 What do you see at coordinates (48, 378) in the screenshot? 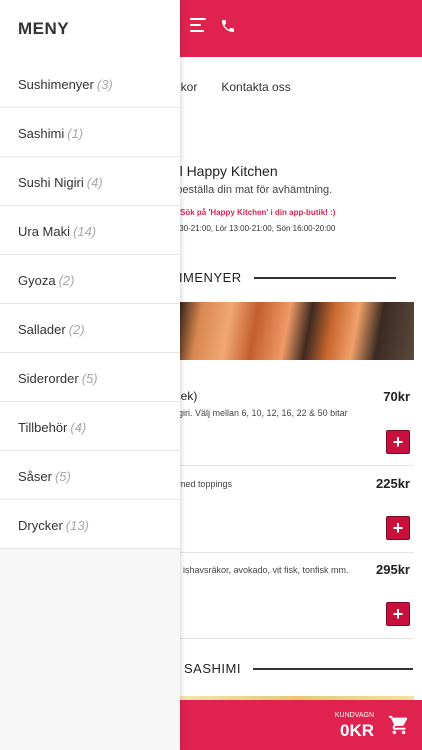
I see `category-label: Siderorder` at bounding box center [48, 378].